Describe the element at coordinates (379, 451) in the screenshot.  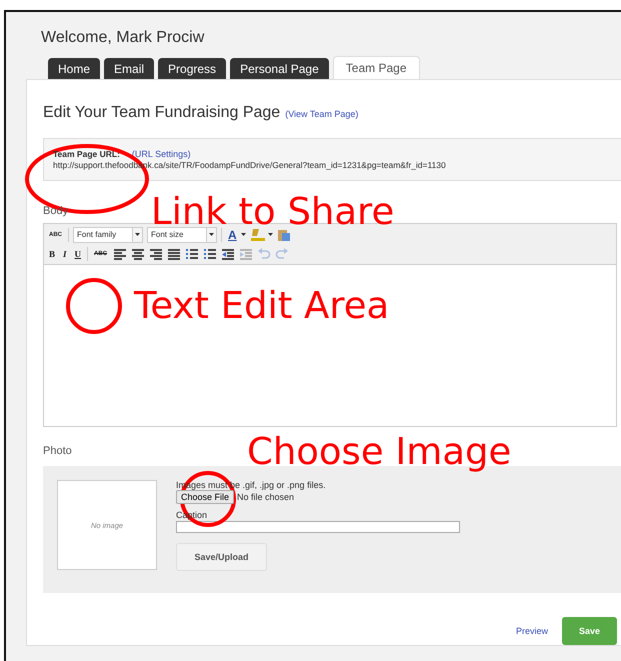
I see `annotation-text: Choose Image` at that location.